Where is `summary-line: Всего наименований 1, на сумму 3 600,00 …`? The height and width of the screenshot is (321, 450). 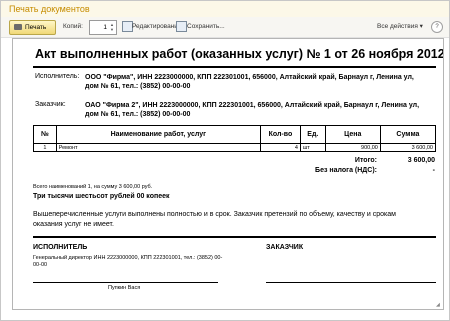
summary-line: Всего наименований 1, на сумму 3 600,00 … is located at coordinates (93, 187).